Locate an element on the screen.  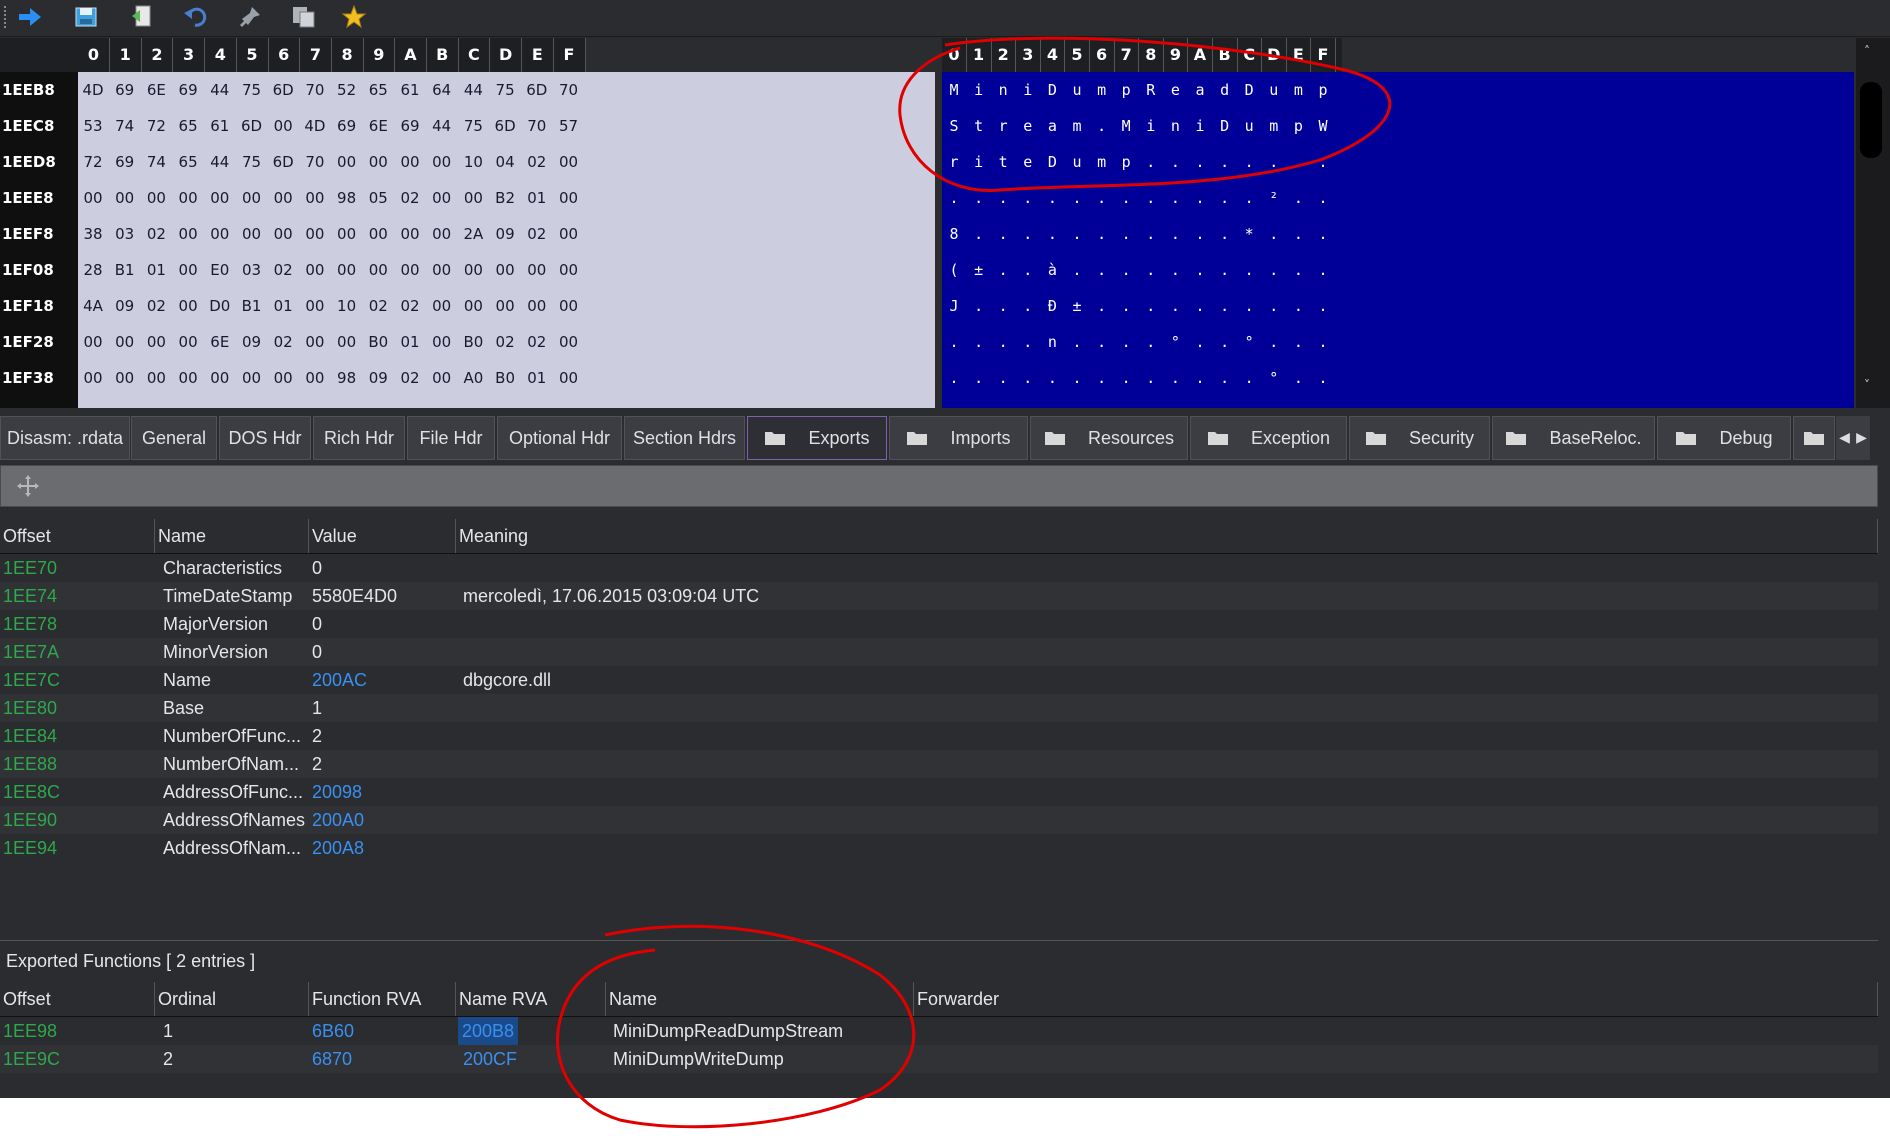
hex-byte: 65 is located at coordinates (378, 90).